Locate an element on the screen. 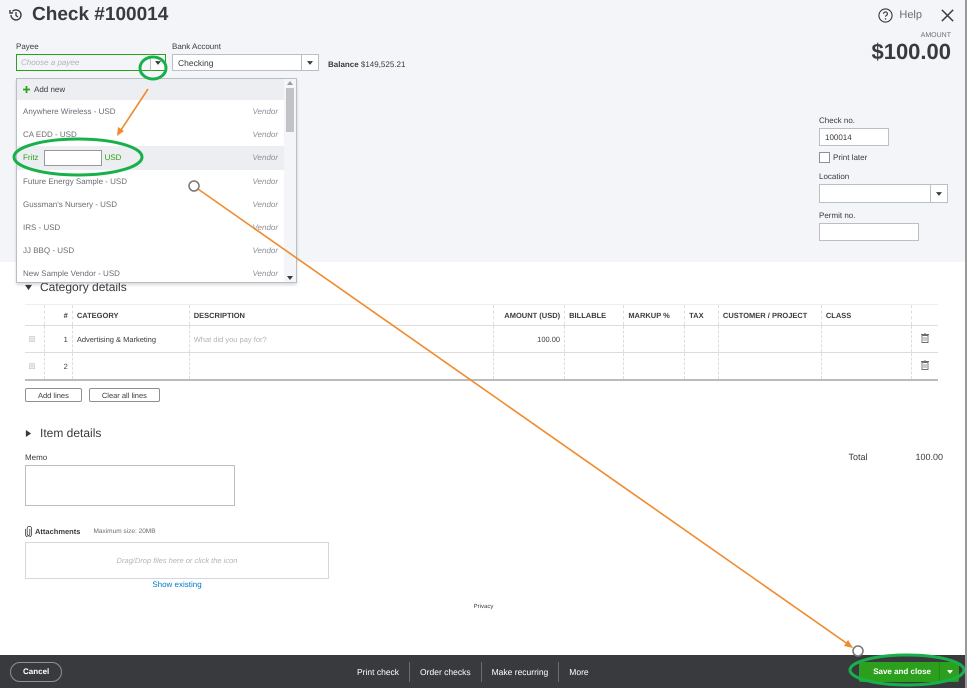  section-title: Category details is located at coordinates (83, 287).